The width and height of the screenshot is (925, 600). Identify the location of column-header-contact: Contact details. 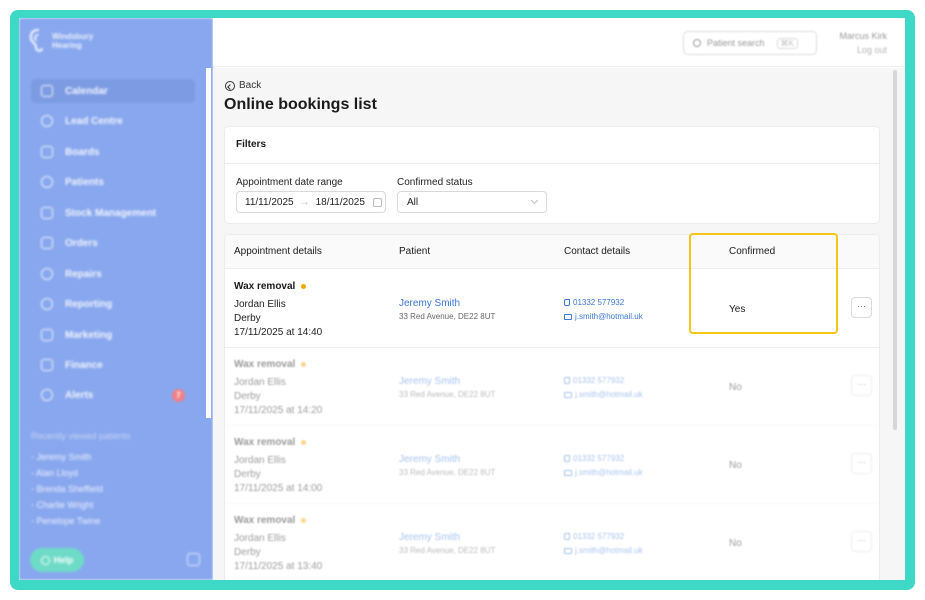
(597, 251).